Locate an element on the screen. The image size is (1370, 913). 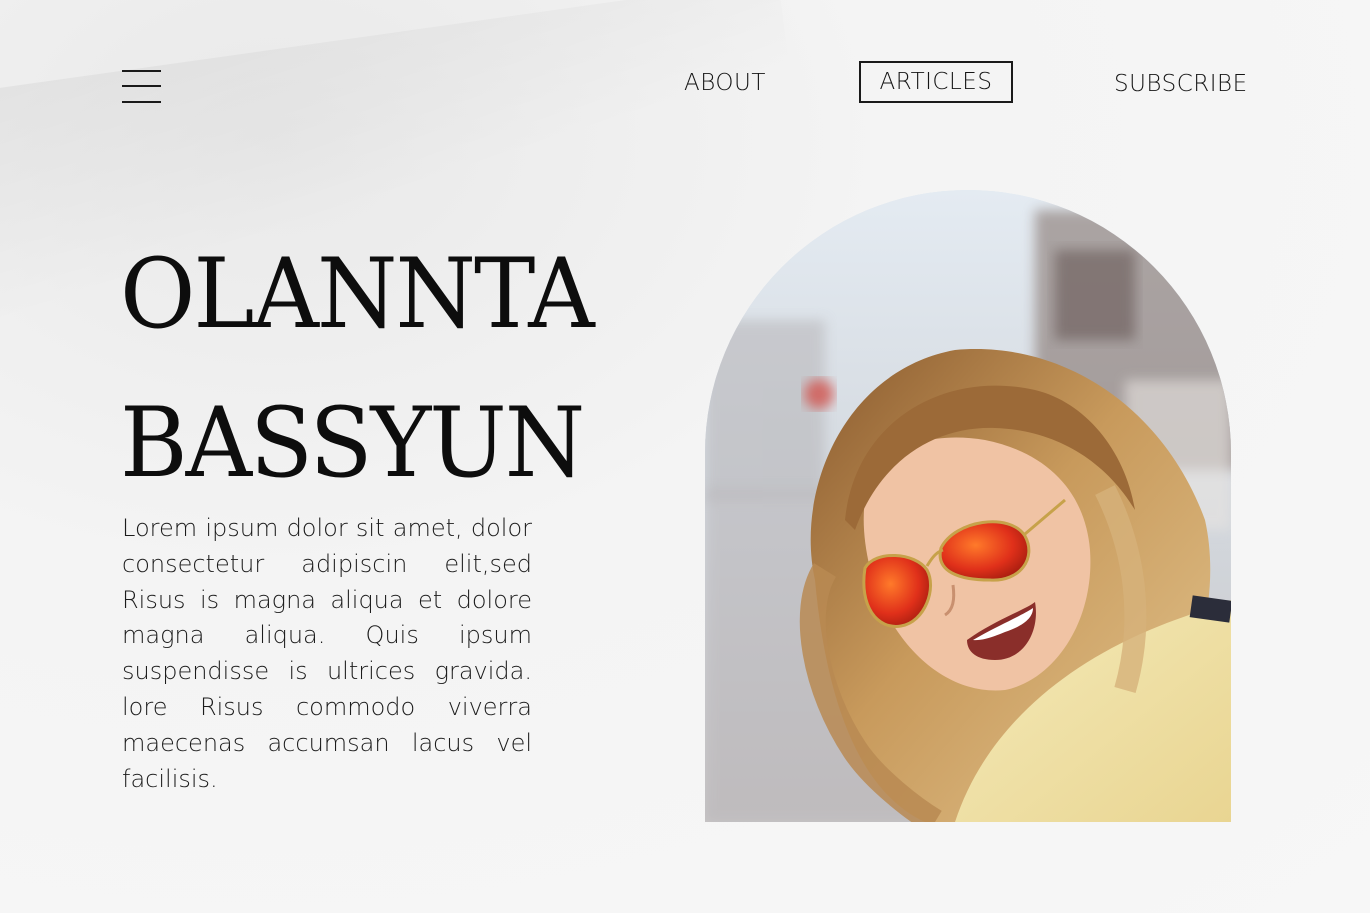
nav-subscribe-link: SUBSCRIBE is located at coordinates (1181, 84).